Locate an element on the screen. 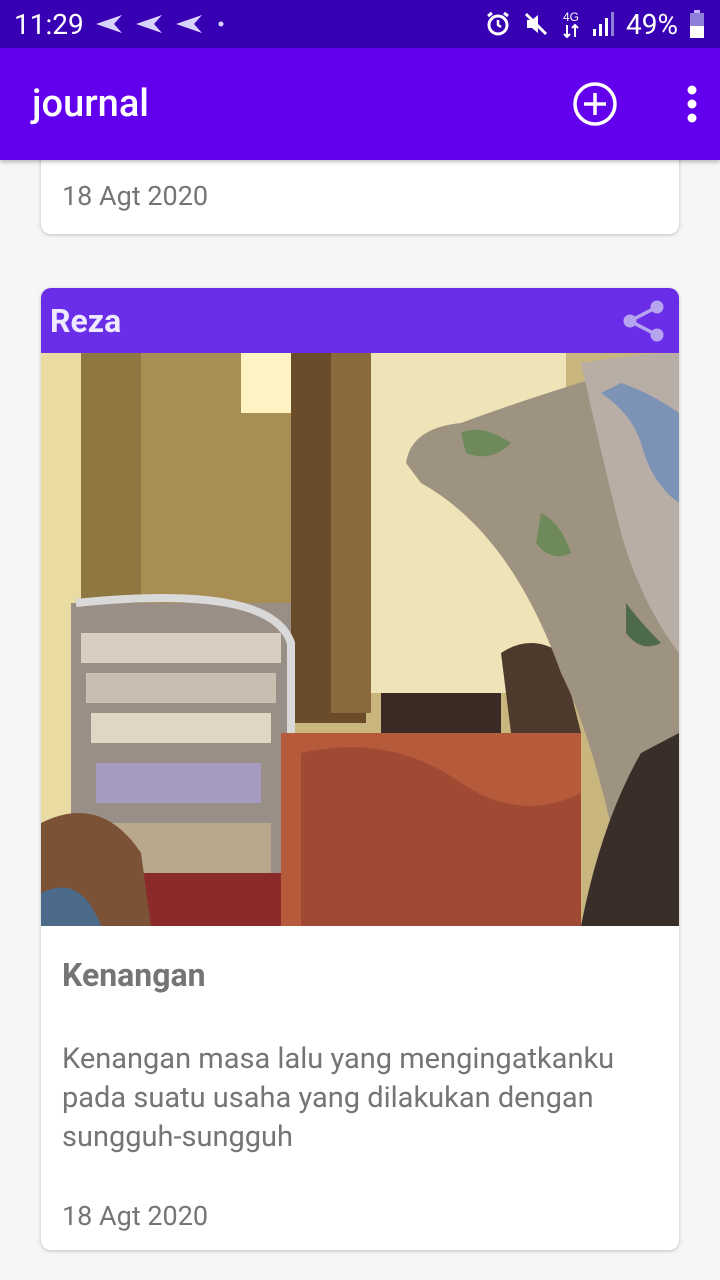 This screenshot has height=1280, width=720. network-4g-icon: 4G is located at coordinates (571, 24).